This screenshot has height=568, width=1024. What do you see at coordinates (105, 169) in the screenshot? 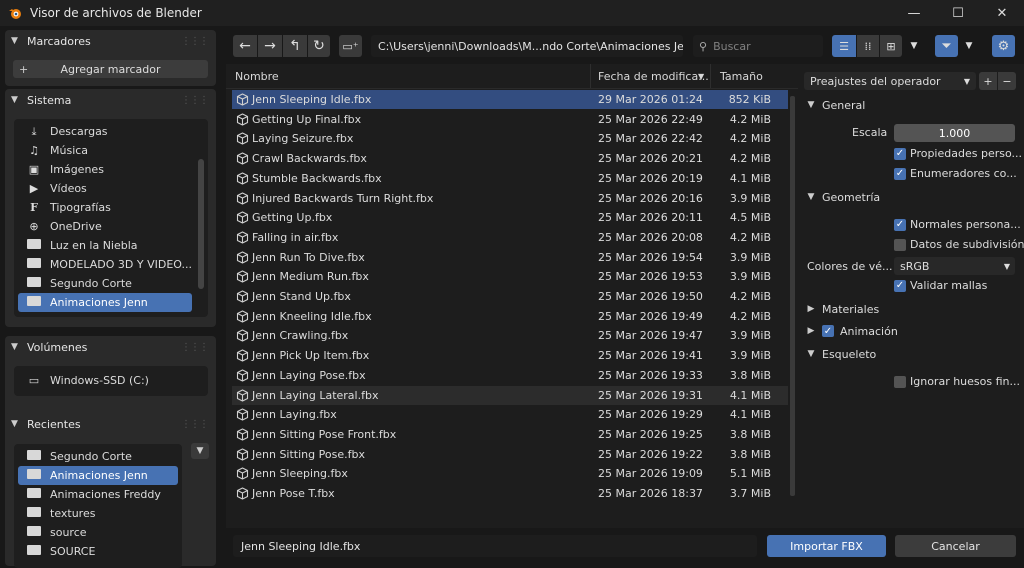
I see `sidebar-item-imagenes: ▣ Imágenes` at bounding box center [105, 169].